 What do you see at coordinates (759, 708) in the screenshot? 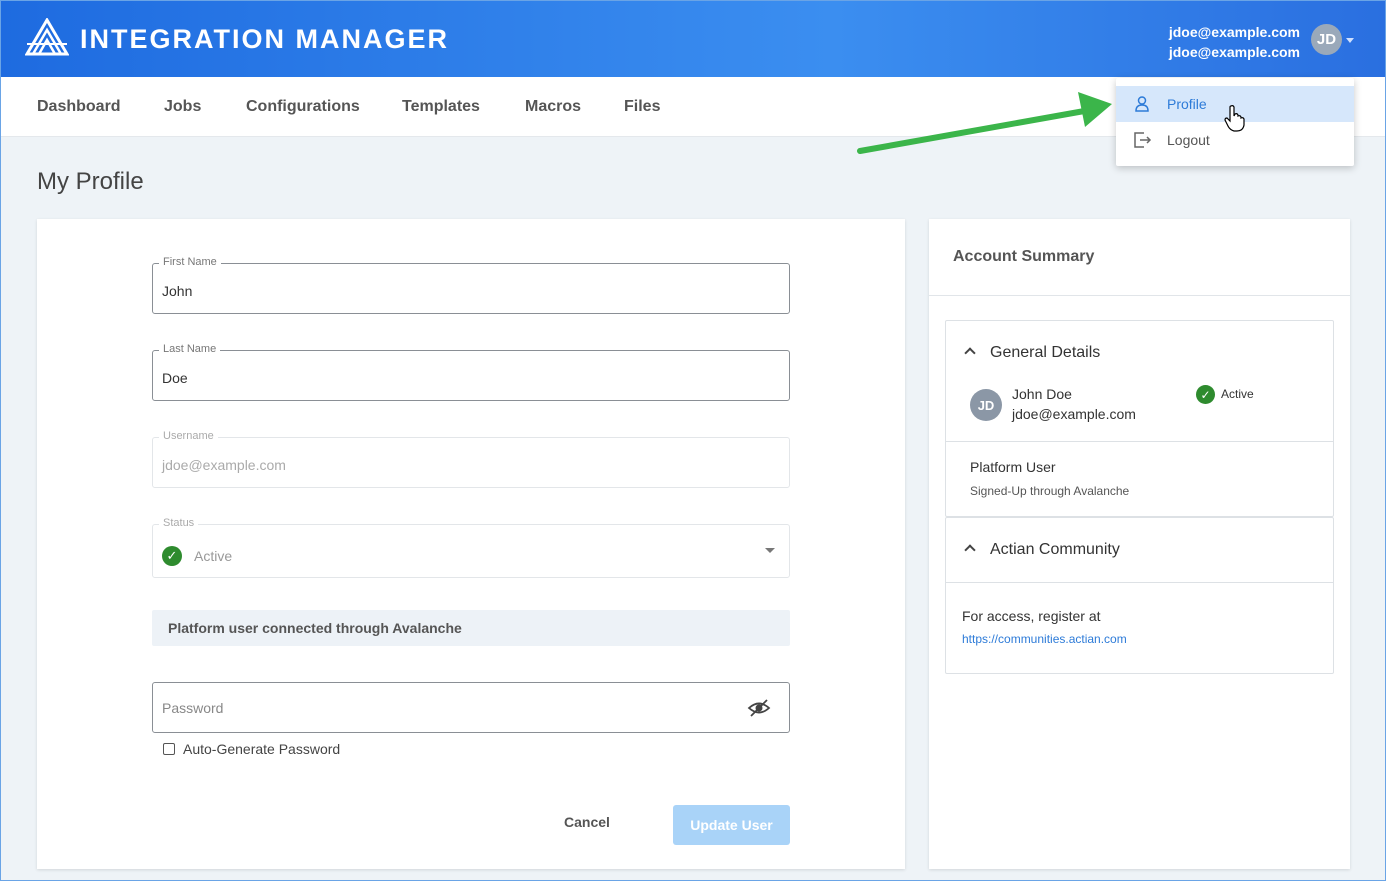
I see `eye-off-icon` at bounding box center [759, 708].